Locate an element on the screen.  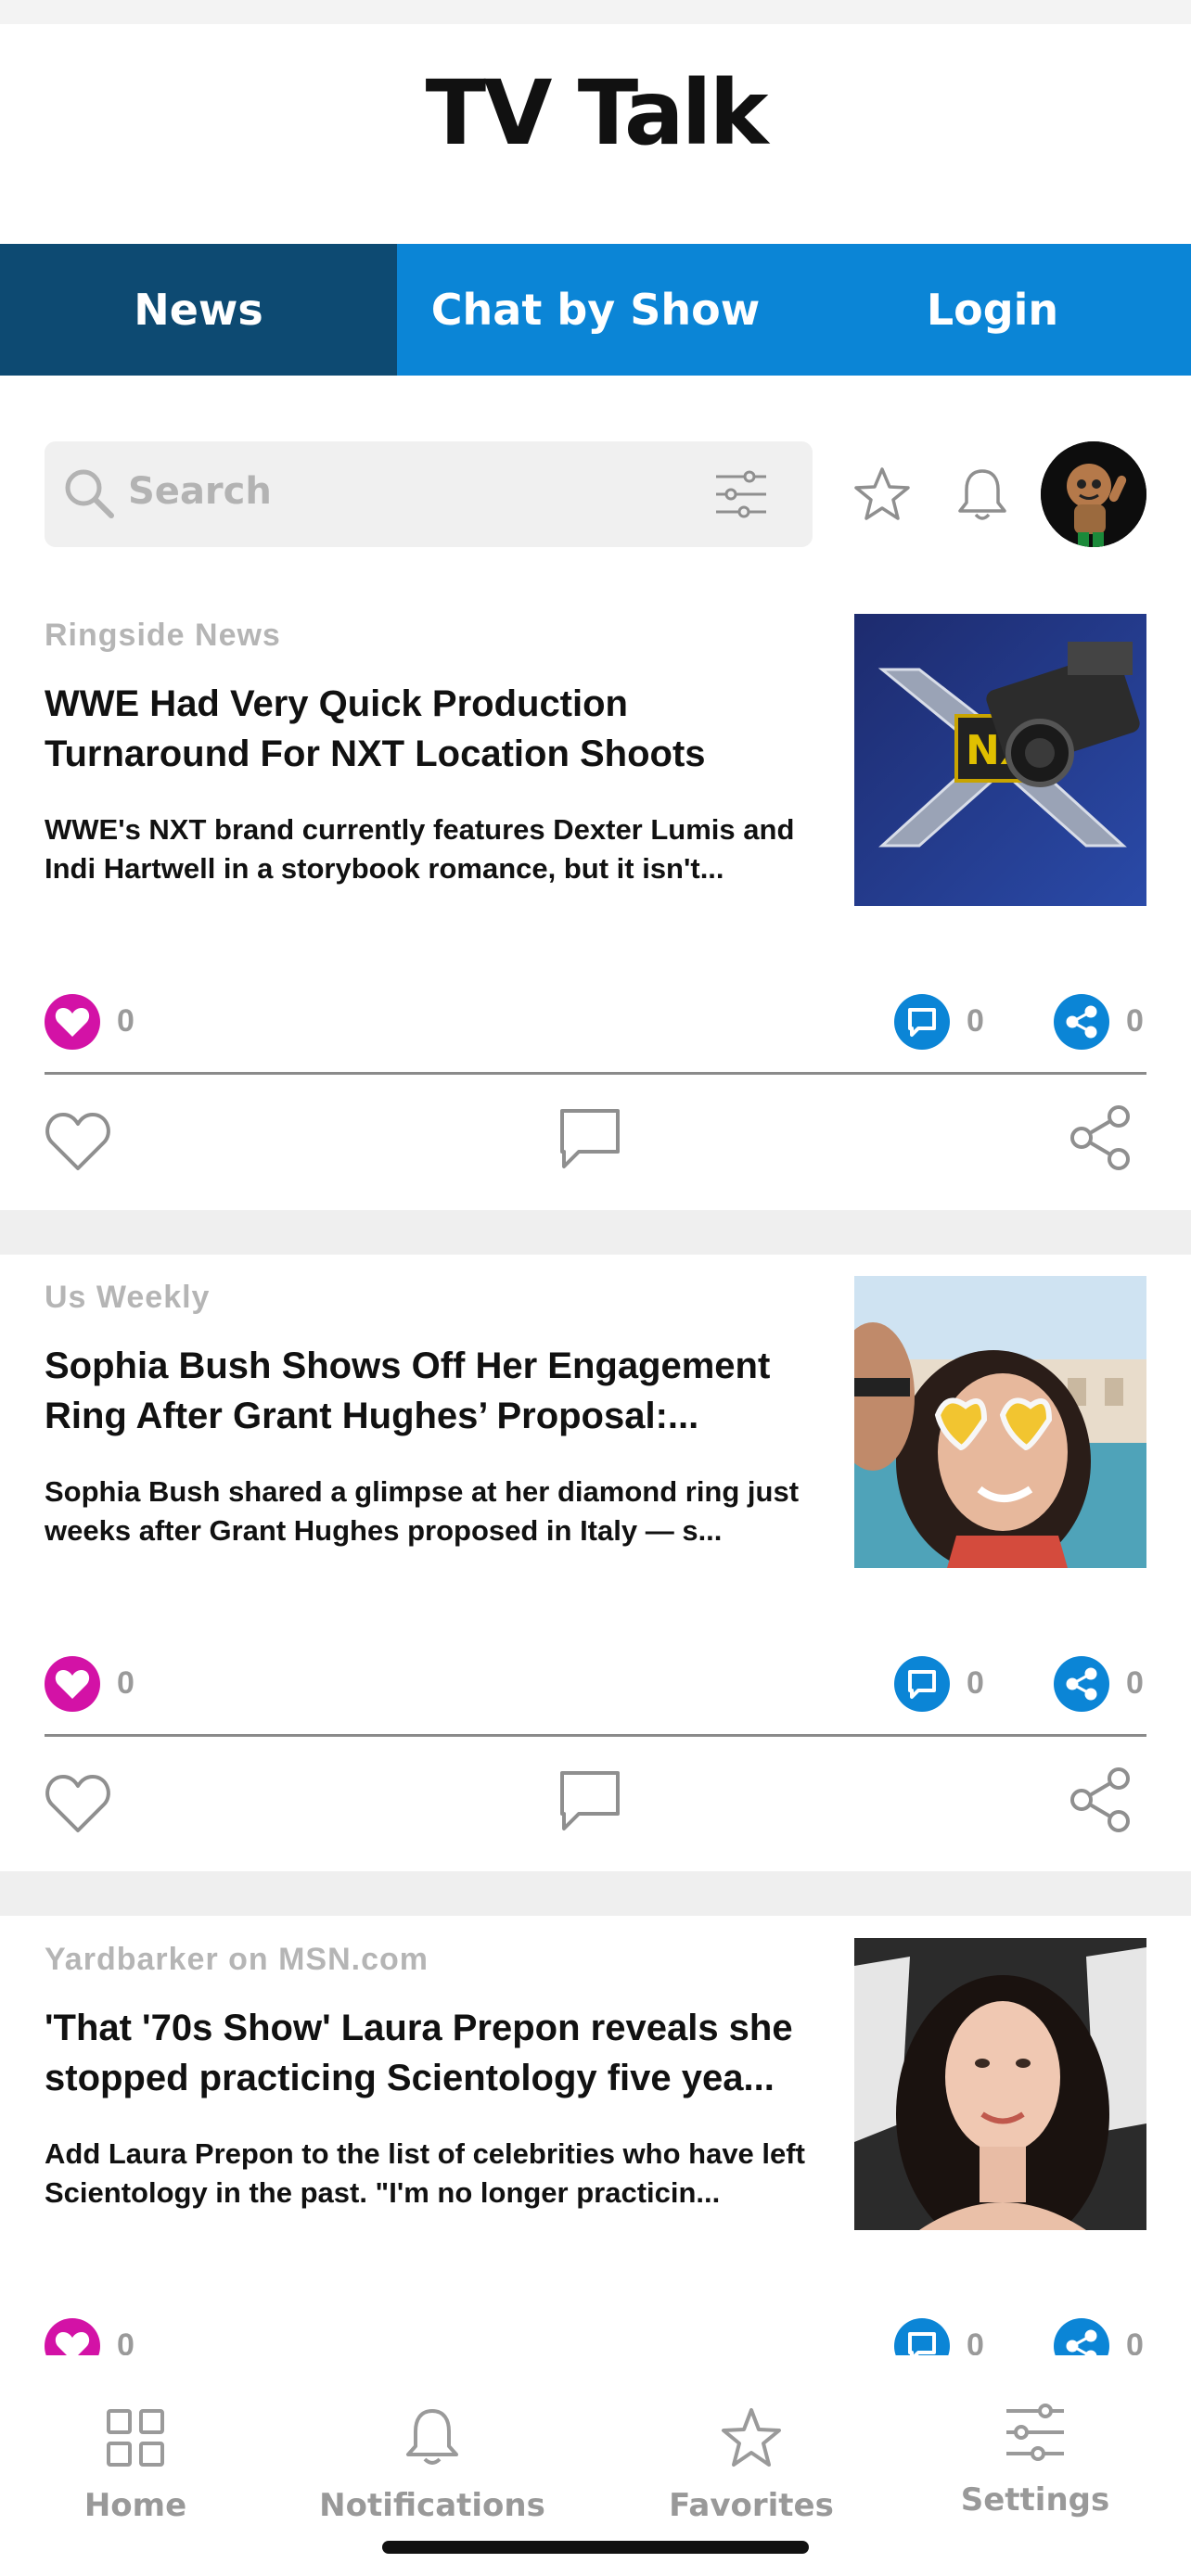
tab-login-label: Login is located at coordinates (992, 310).